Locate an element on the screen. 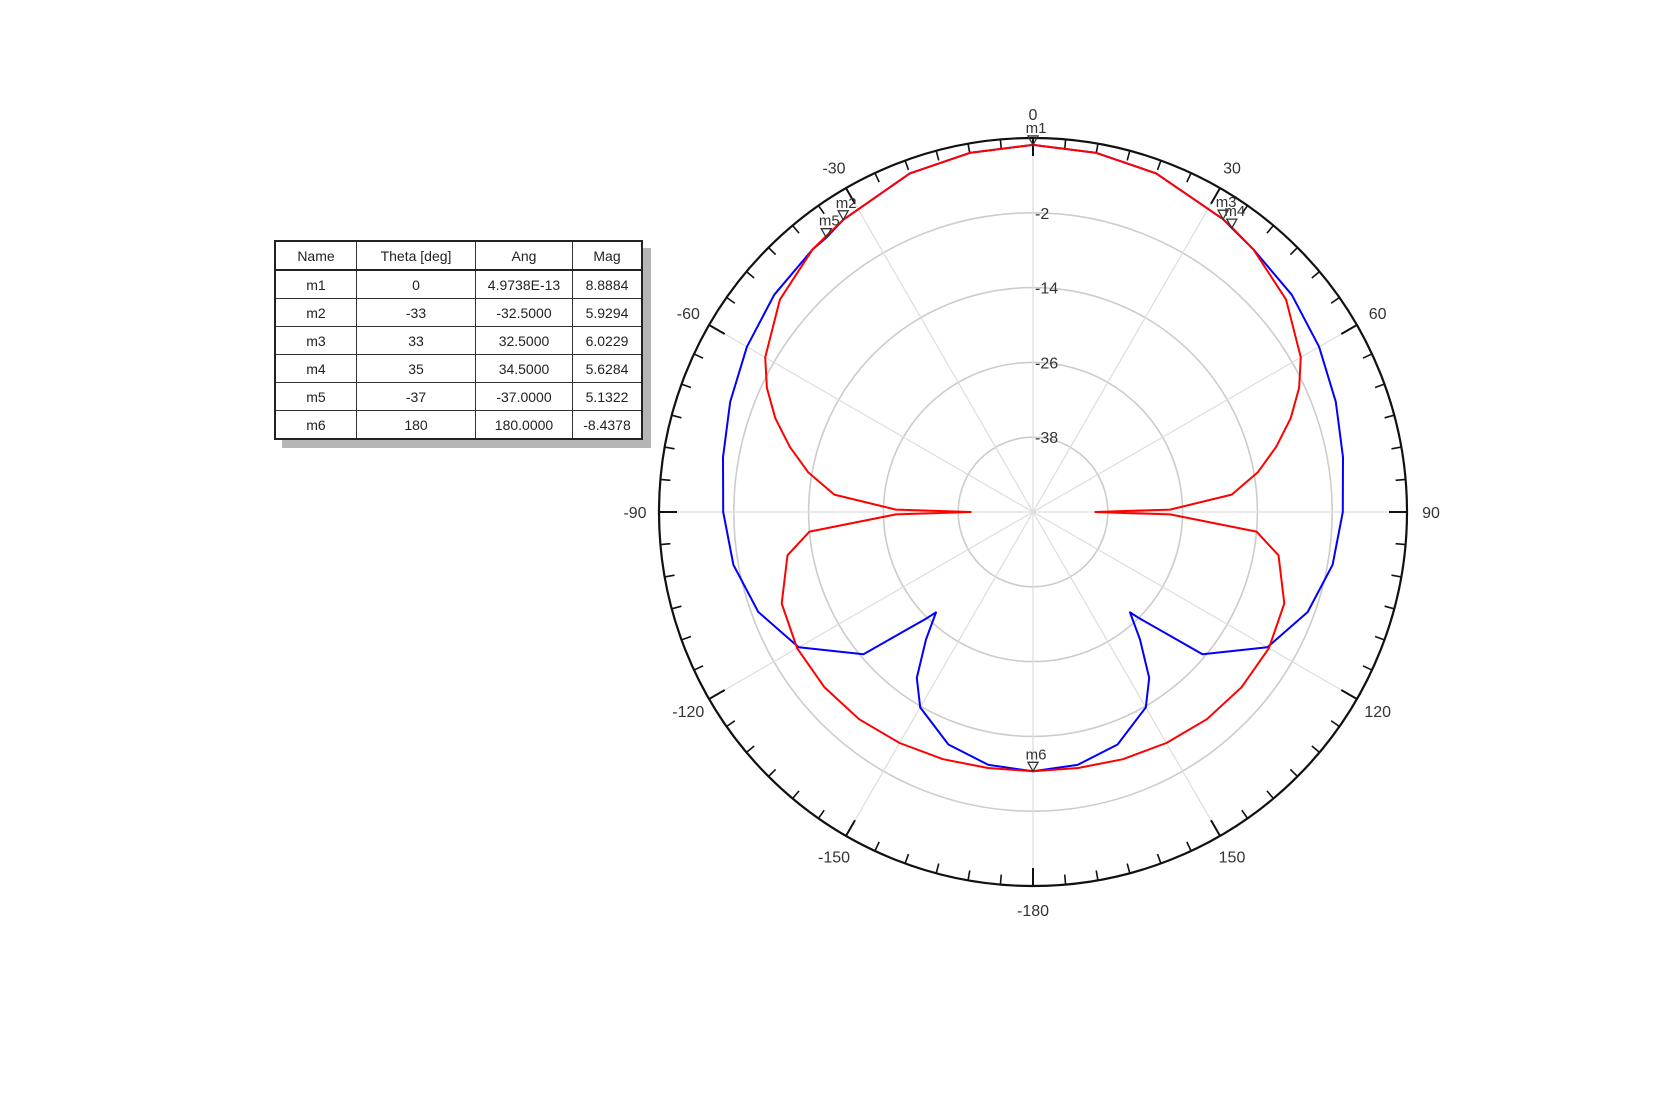  angle-tick-label: -150 is located at coordinates (834, 858).